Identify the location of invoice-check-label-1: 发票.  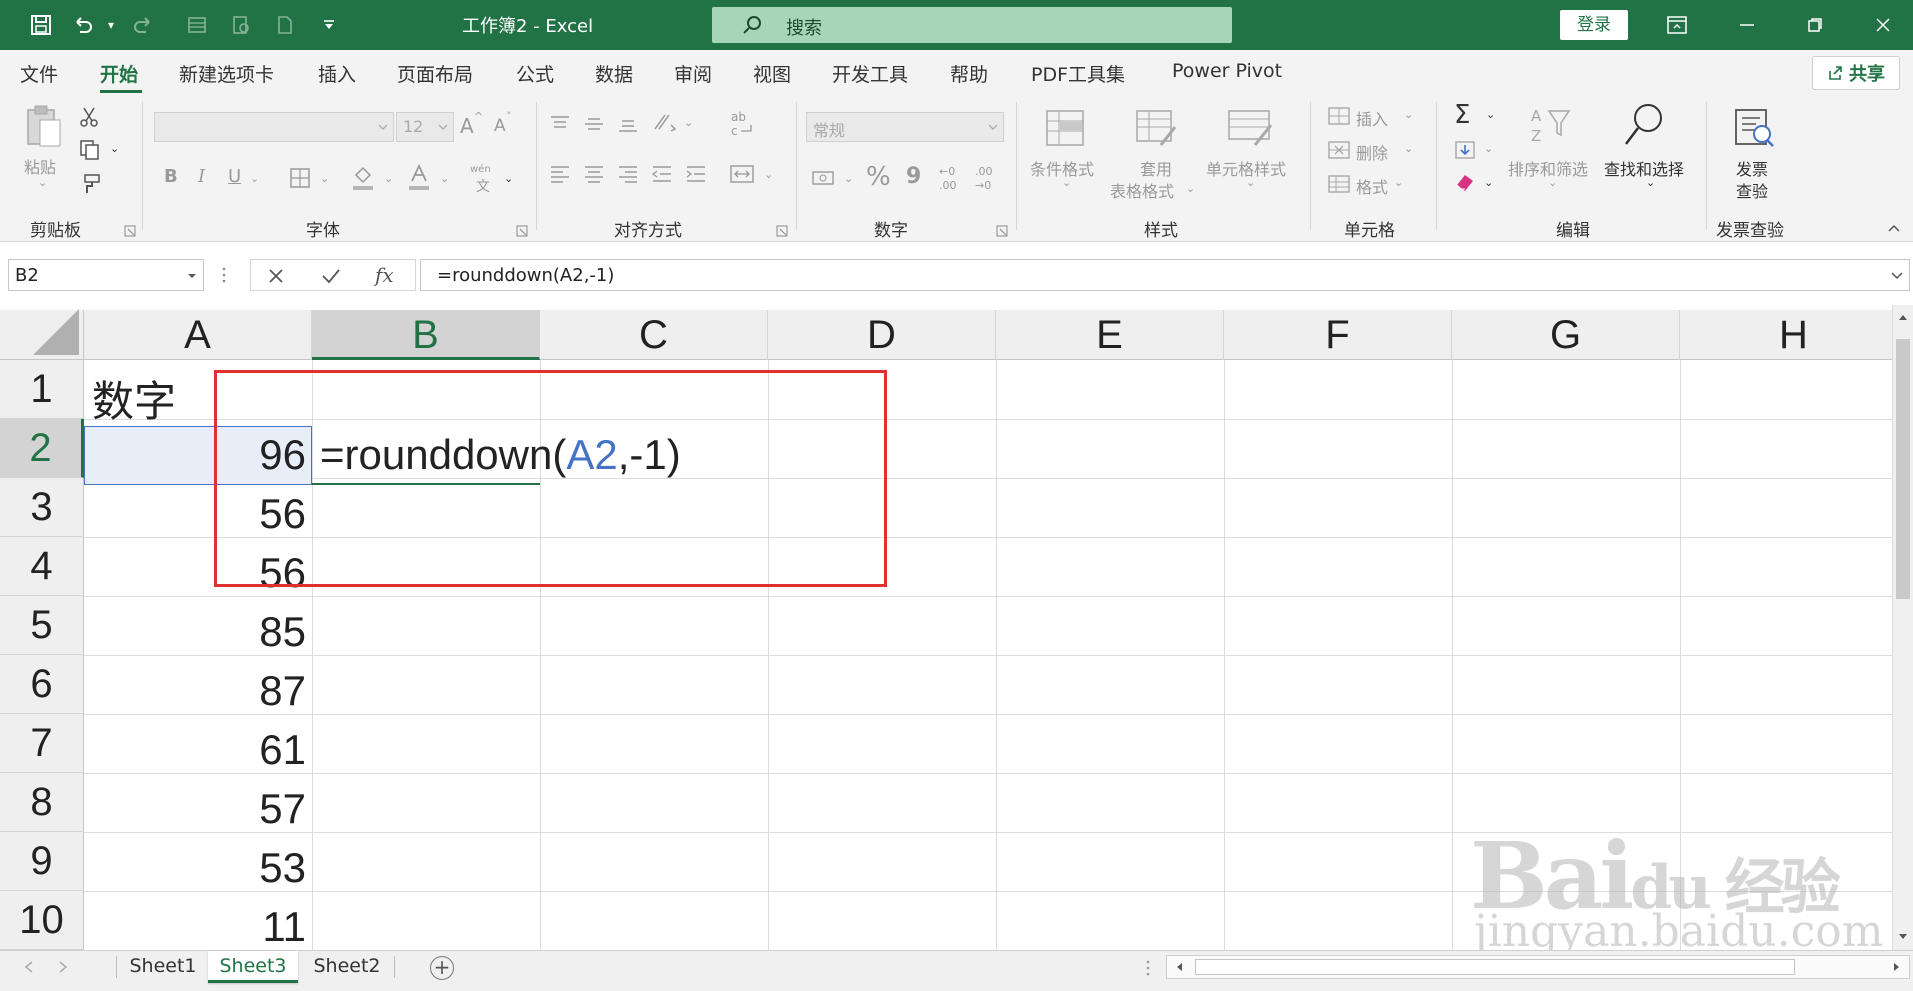
(1752, 168).